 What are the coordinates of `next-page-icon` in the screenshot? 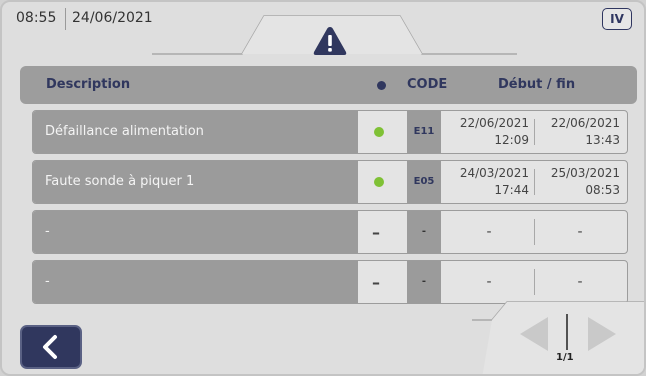 It's located at (602, 334).